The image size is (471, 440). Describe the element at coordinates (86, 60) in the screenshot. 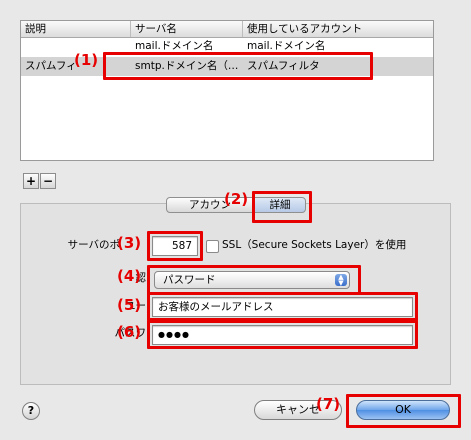

I see `callout-label-1: (1)` at that location.